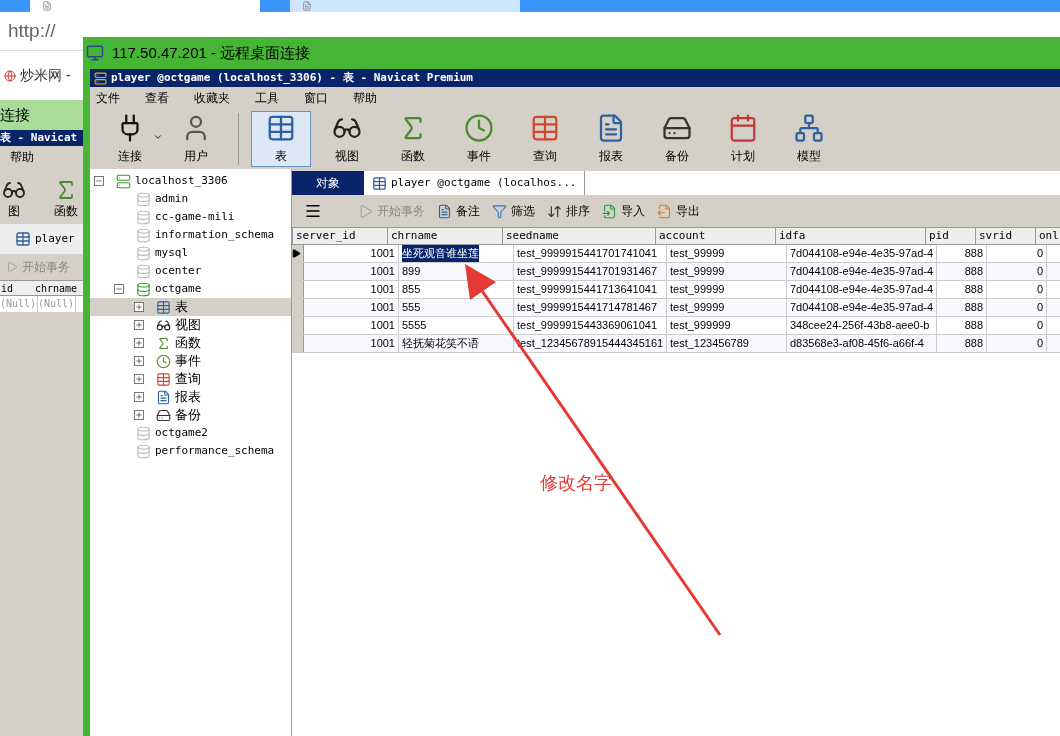 This screenshot has width=1060, height=736. I want to click on tree-item: octgame, so click(178, 289).